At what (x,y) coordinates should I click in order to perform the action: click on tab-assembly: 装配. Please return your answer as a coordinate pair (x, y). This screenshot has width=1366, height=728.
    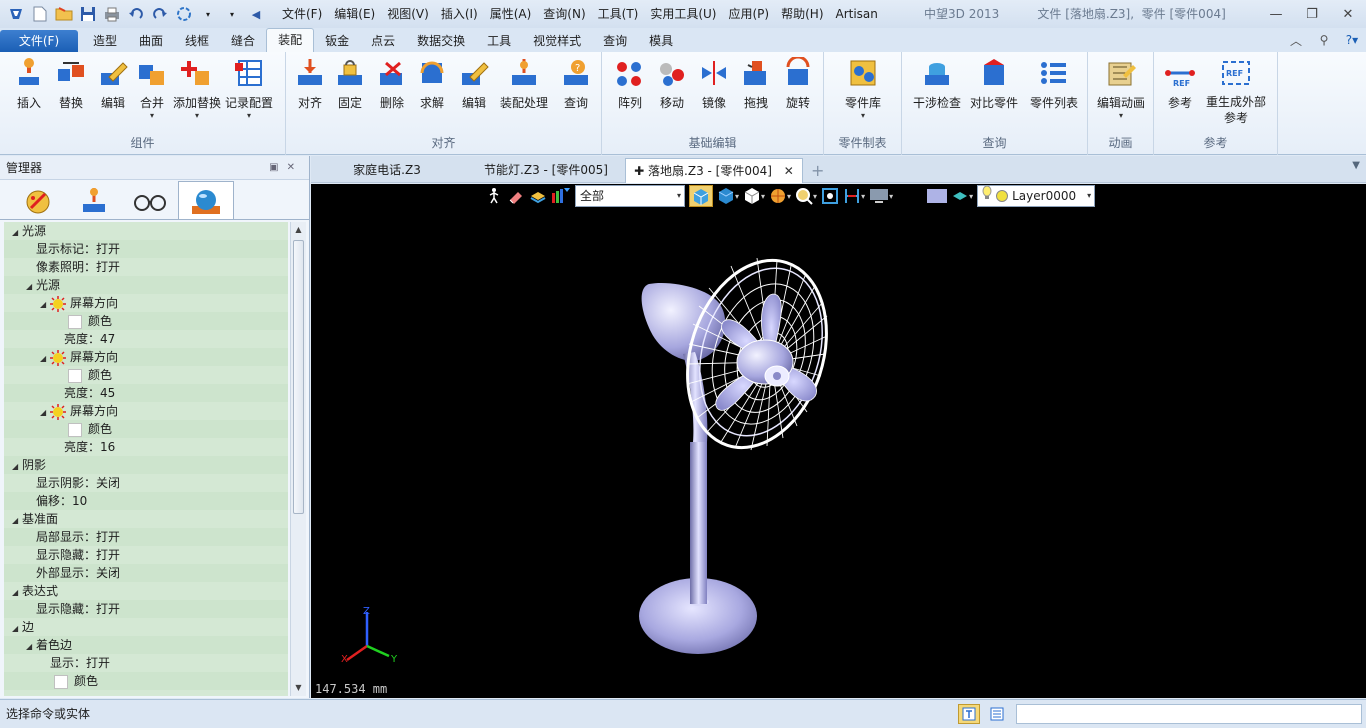
    Looking at the image, I should click on (290, 40).